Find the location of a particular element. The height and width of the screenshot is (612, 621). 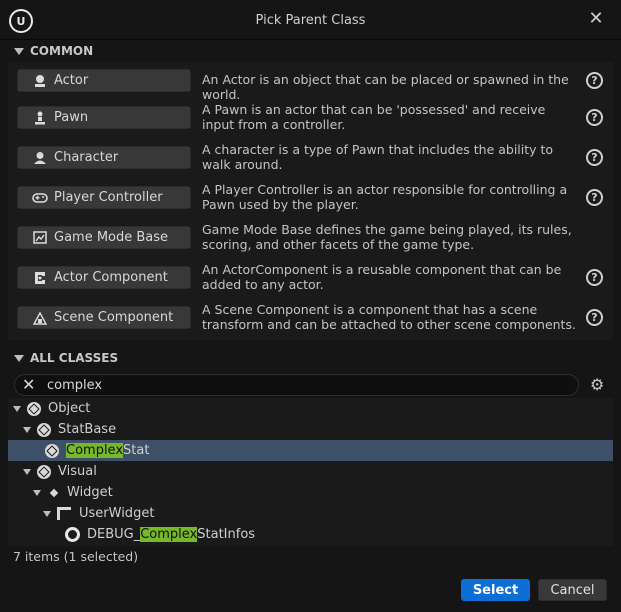

player-controller-button: Player Controller is located at coordinates (104, 197).